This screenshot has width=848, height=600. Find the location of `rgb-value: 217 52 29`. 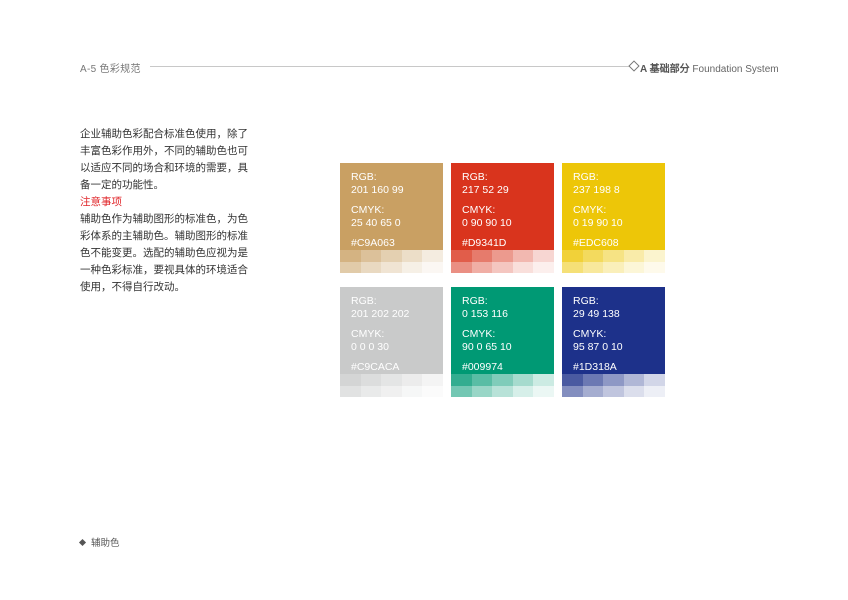

rgb-value: 217 52 29 is located at coordinates (485, 190).